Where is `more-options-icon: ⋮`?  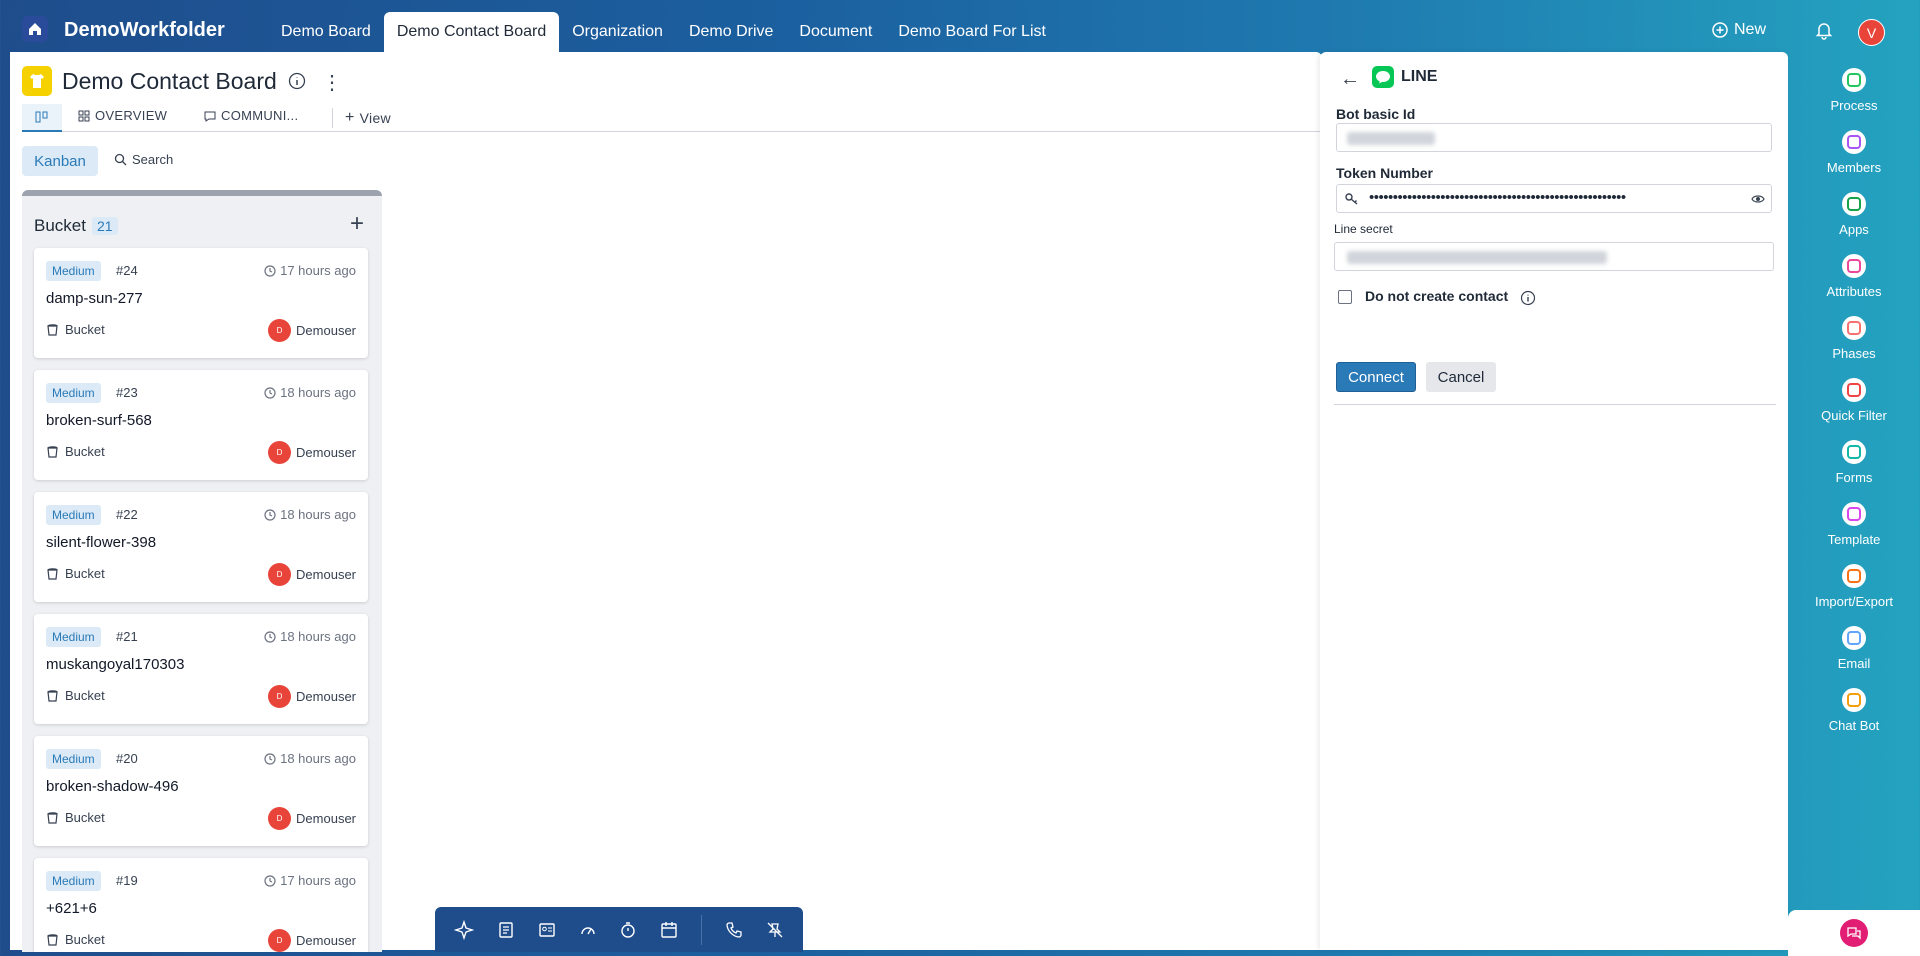 more-options-icon: ⋮ is located at coordinates (332, 82).